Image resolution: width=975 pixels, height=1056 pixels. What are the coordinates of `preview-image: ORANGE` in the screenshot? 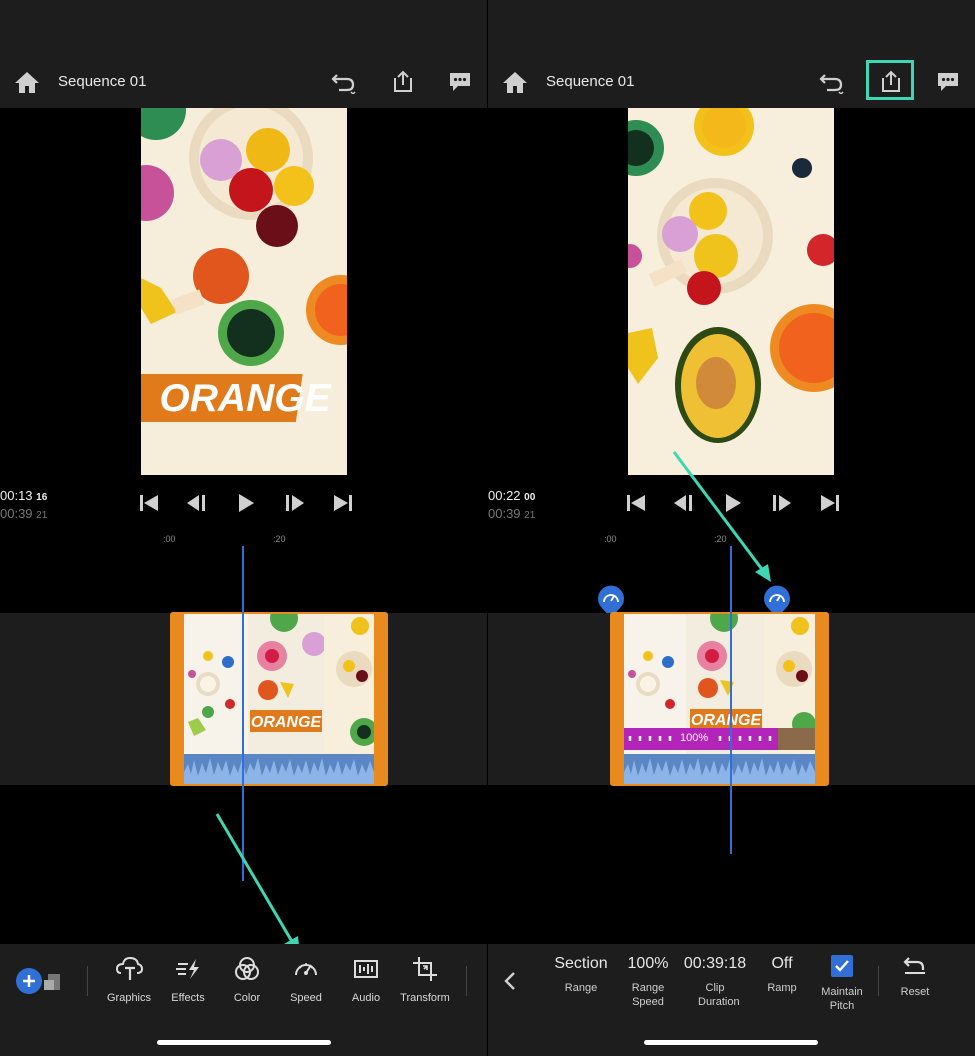 It's located at (244, 291).